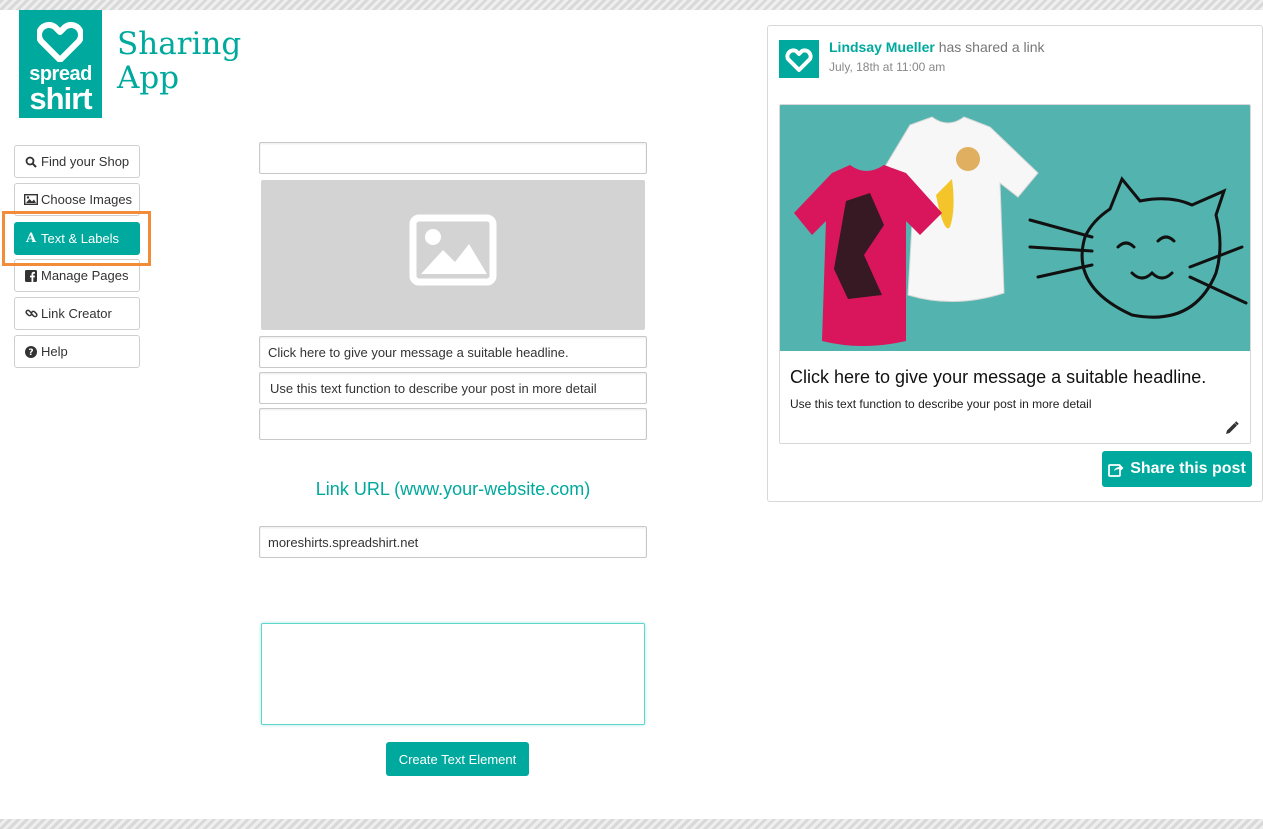 This screenshot has width=1263, height=829. Describe the element at coordinates (1116, 470) in the screenshot. I see `share-icon` at that location.